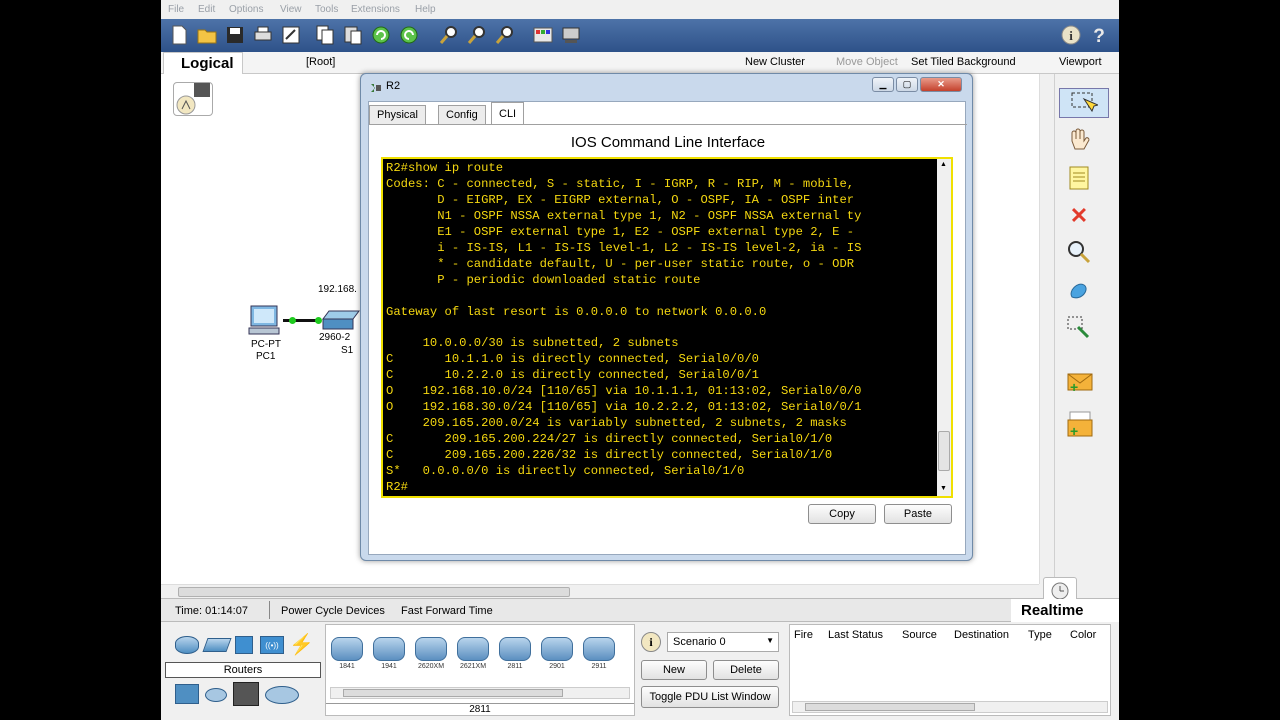 This screenshot has width=1280, height=720. I want to click on multiuser-category-icon, so click(282, 695).